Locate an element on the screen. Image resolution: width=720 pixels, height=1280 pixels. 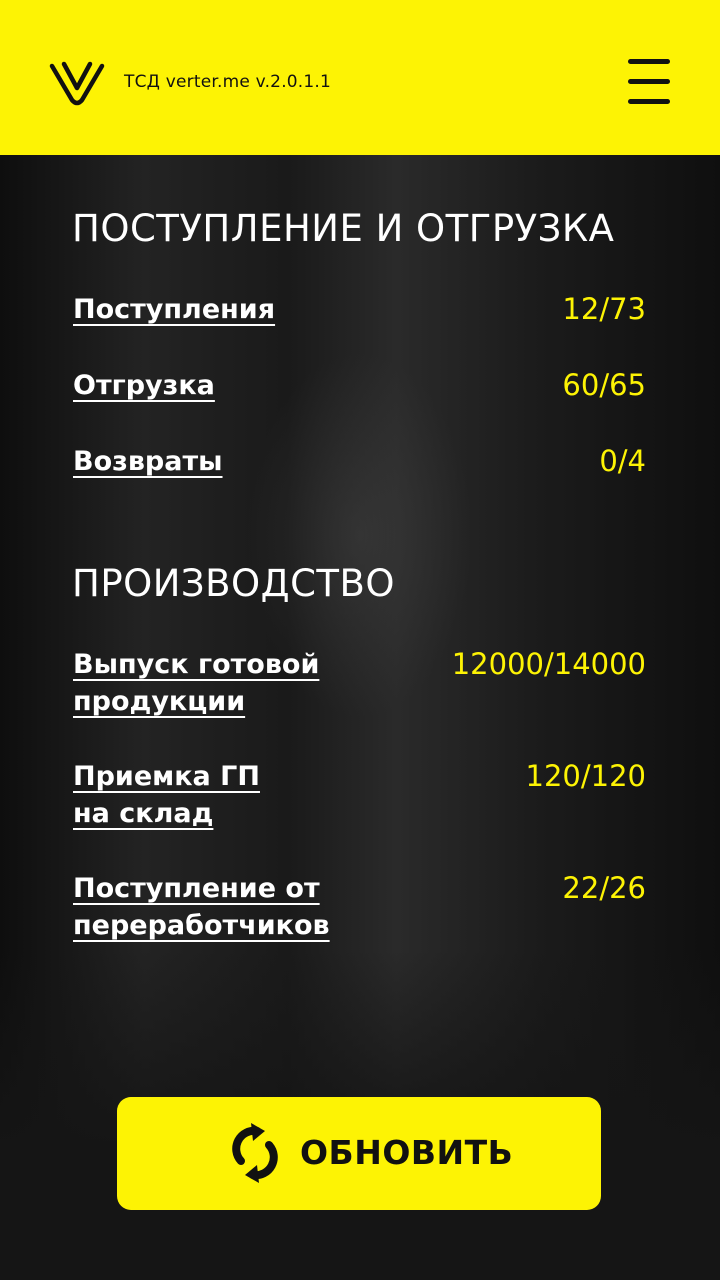
link-finished-output-line2: продукции is located at coordinates (159, 701).